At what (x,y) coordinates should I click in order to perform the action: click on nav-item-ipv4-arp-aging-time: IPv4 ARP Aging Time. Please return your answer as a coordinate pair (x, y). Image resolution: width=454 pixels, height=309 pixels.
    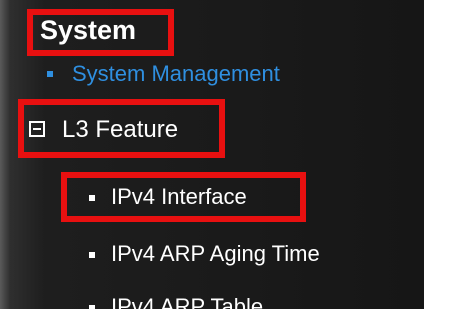
    Looking at the image, I should click on (215, 254).